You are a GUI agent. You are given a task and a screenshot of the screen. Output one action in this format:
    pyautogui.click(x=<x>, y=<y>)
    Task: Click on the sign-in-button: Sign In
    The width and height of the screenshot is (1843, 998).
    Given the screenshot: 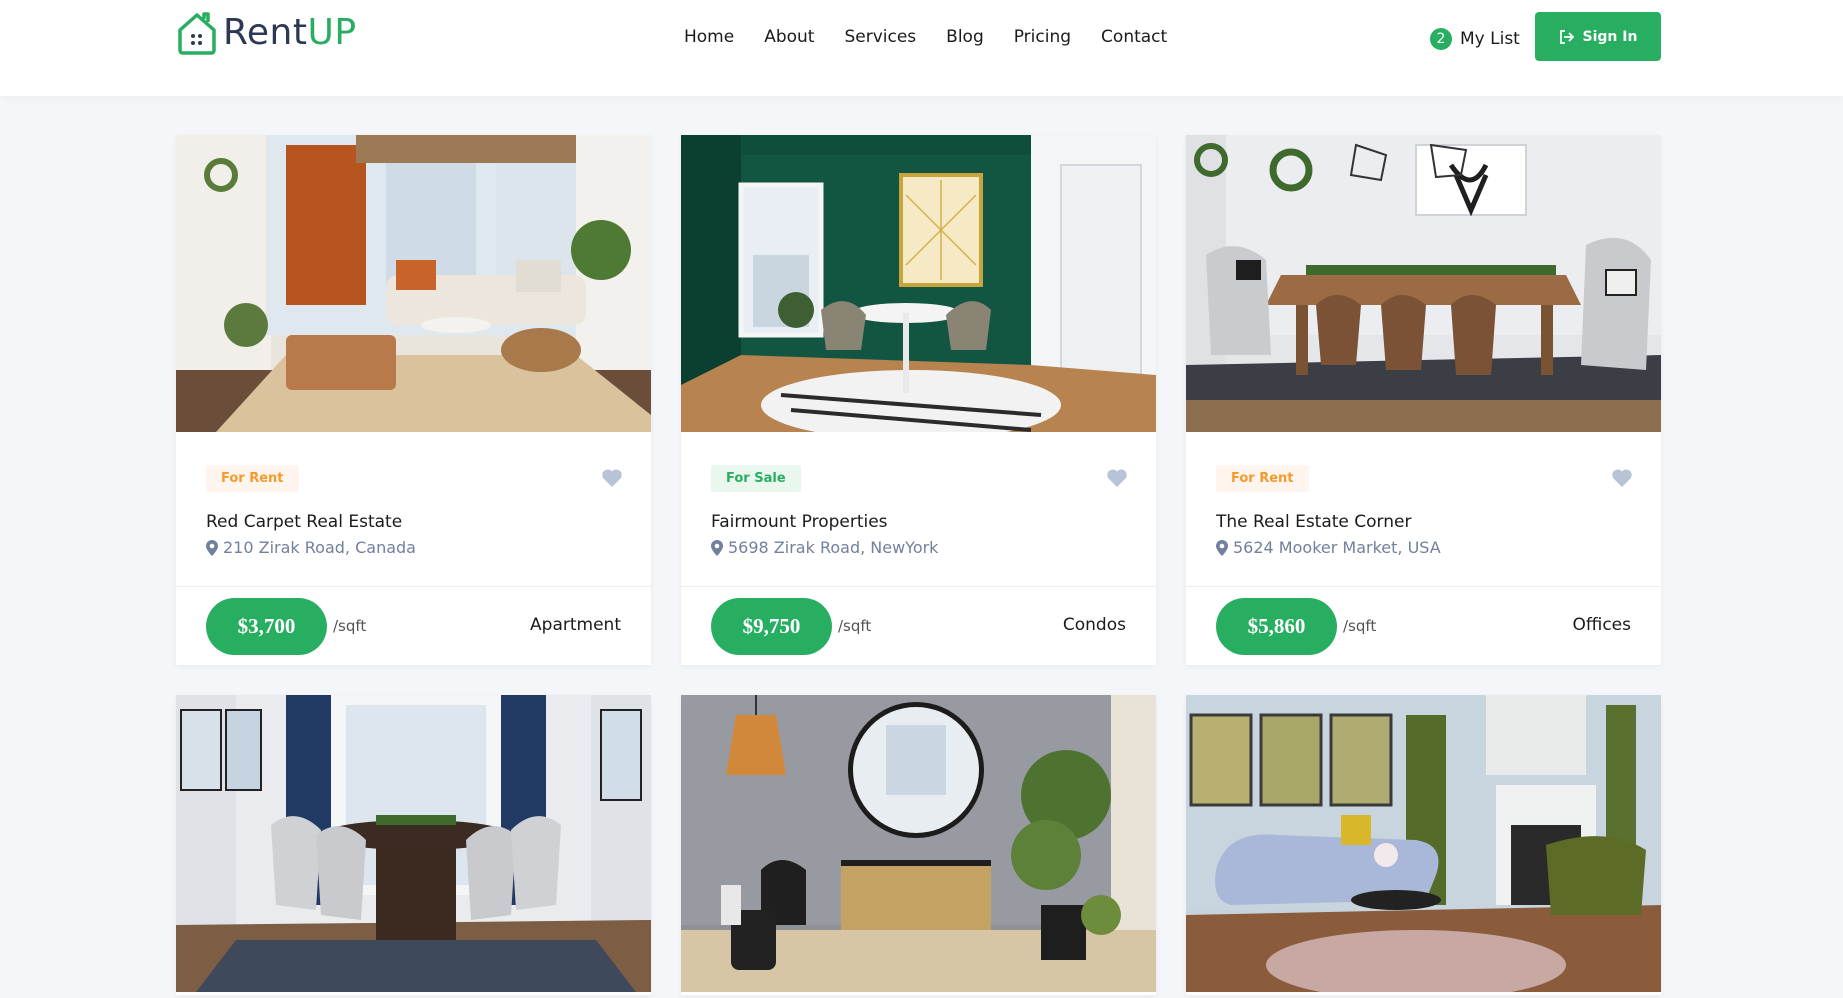 What is the action you would take?
    pyautogui.click(x=1598, y=36)
    